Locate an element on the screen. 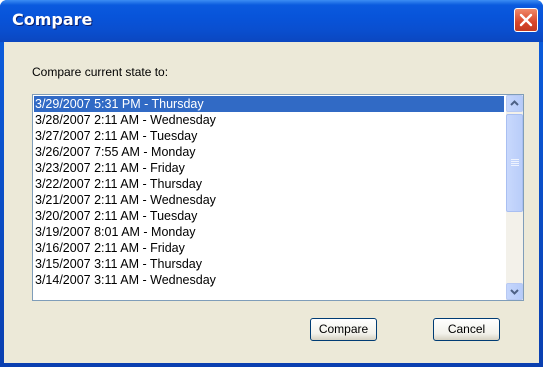 Image resolution: width=543 pixels, height=367 pixels. window-title: Compare is located at coordinates (52, 19).